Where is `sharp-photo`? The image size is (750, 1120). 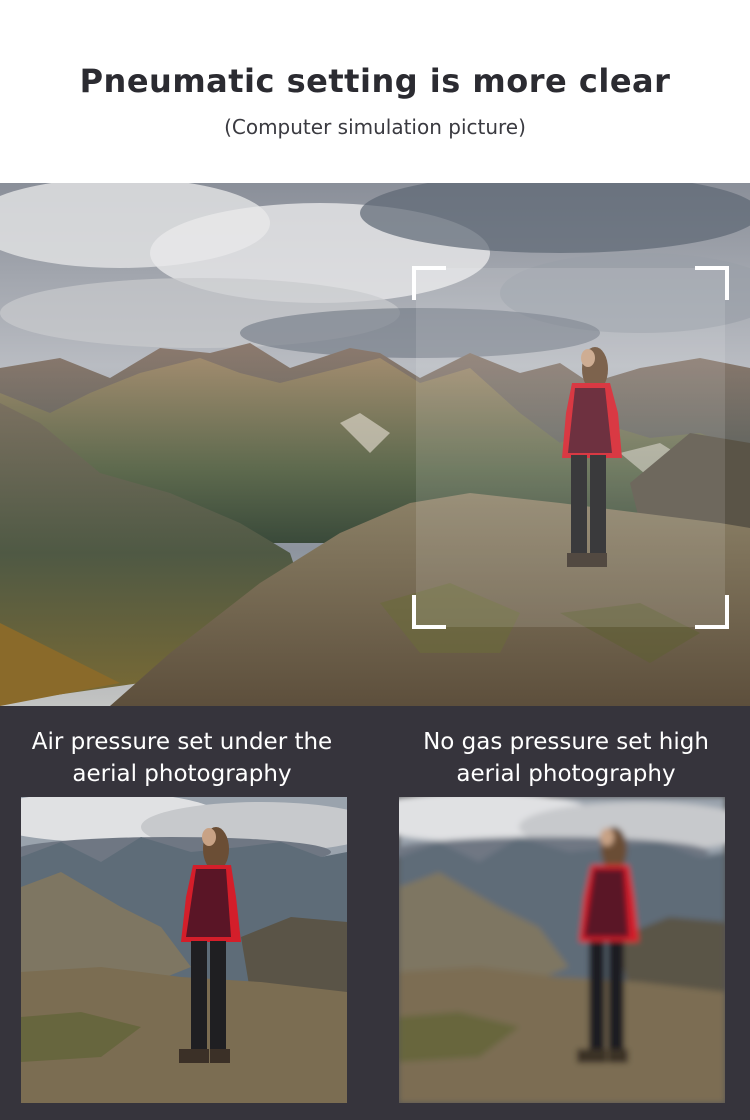
sharp-photo is located at coordinates (184, 950).